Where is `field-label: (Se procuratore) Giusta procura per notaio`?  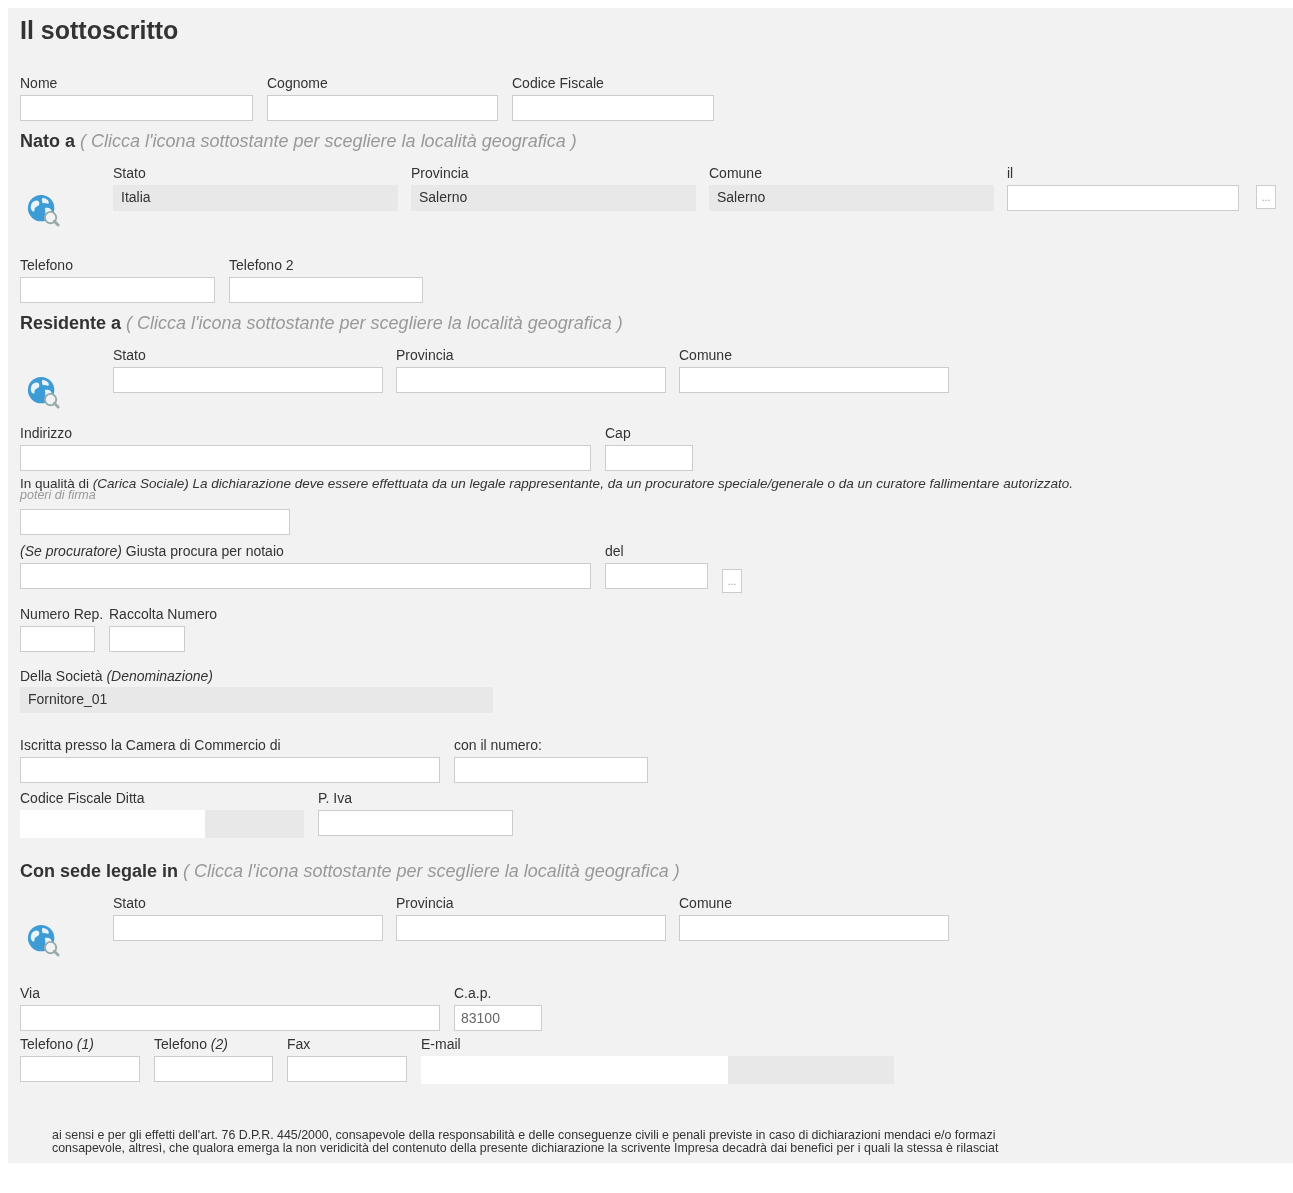 field-label: (Se procuratore) Giusta procura per notaio is located at coordinates (152, 551).